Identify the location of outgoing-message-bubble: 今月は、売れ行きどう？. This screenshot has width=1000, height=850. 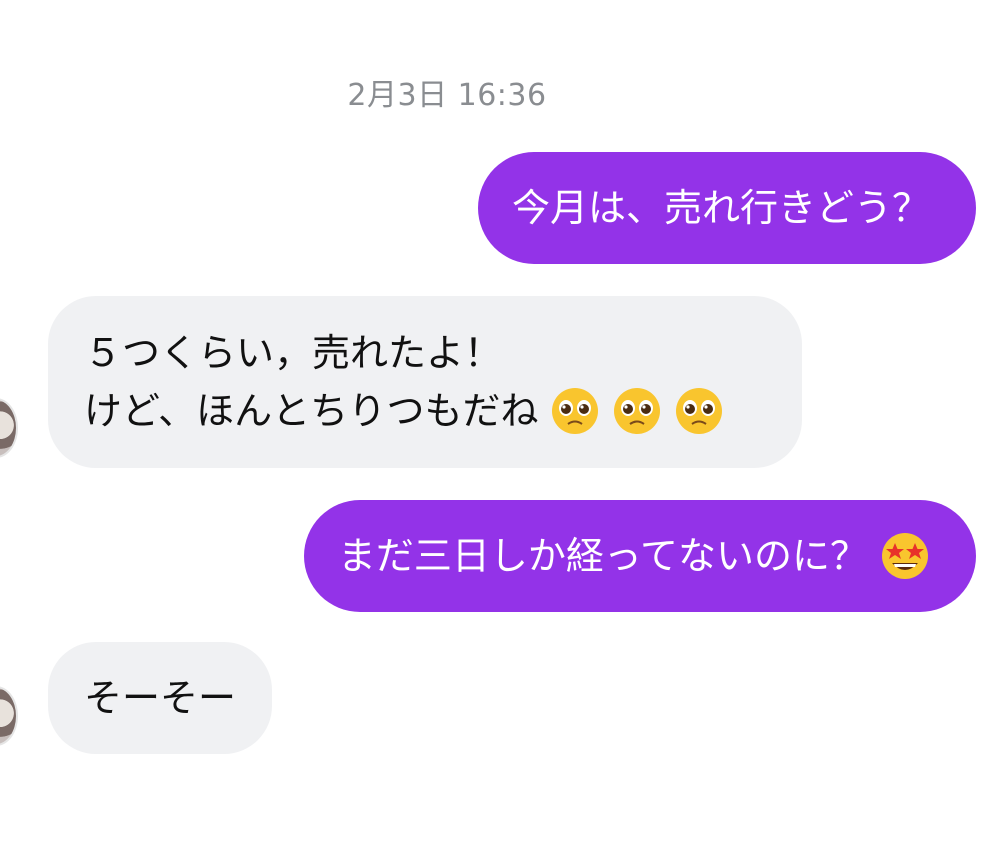
(726, 208).